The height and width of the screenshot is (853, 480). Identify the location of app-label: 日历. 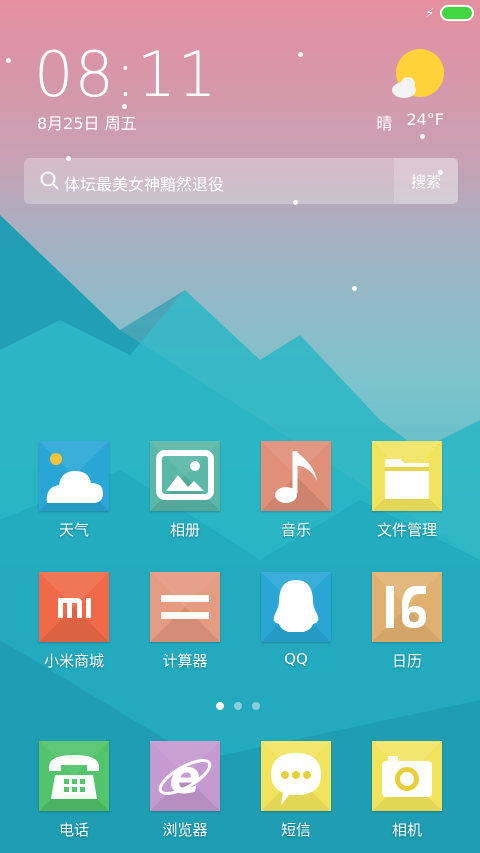
(406, 661).